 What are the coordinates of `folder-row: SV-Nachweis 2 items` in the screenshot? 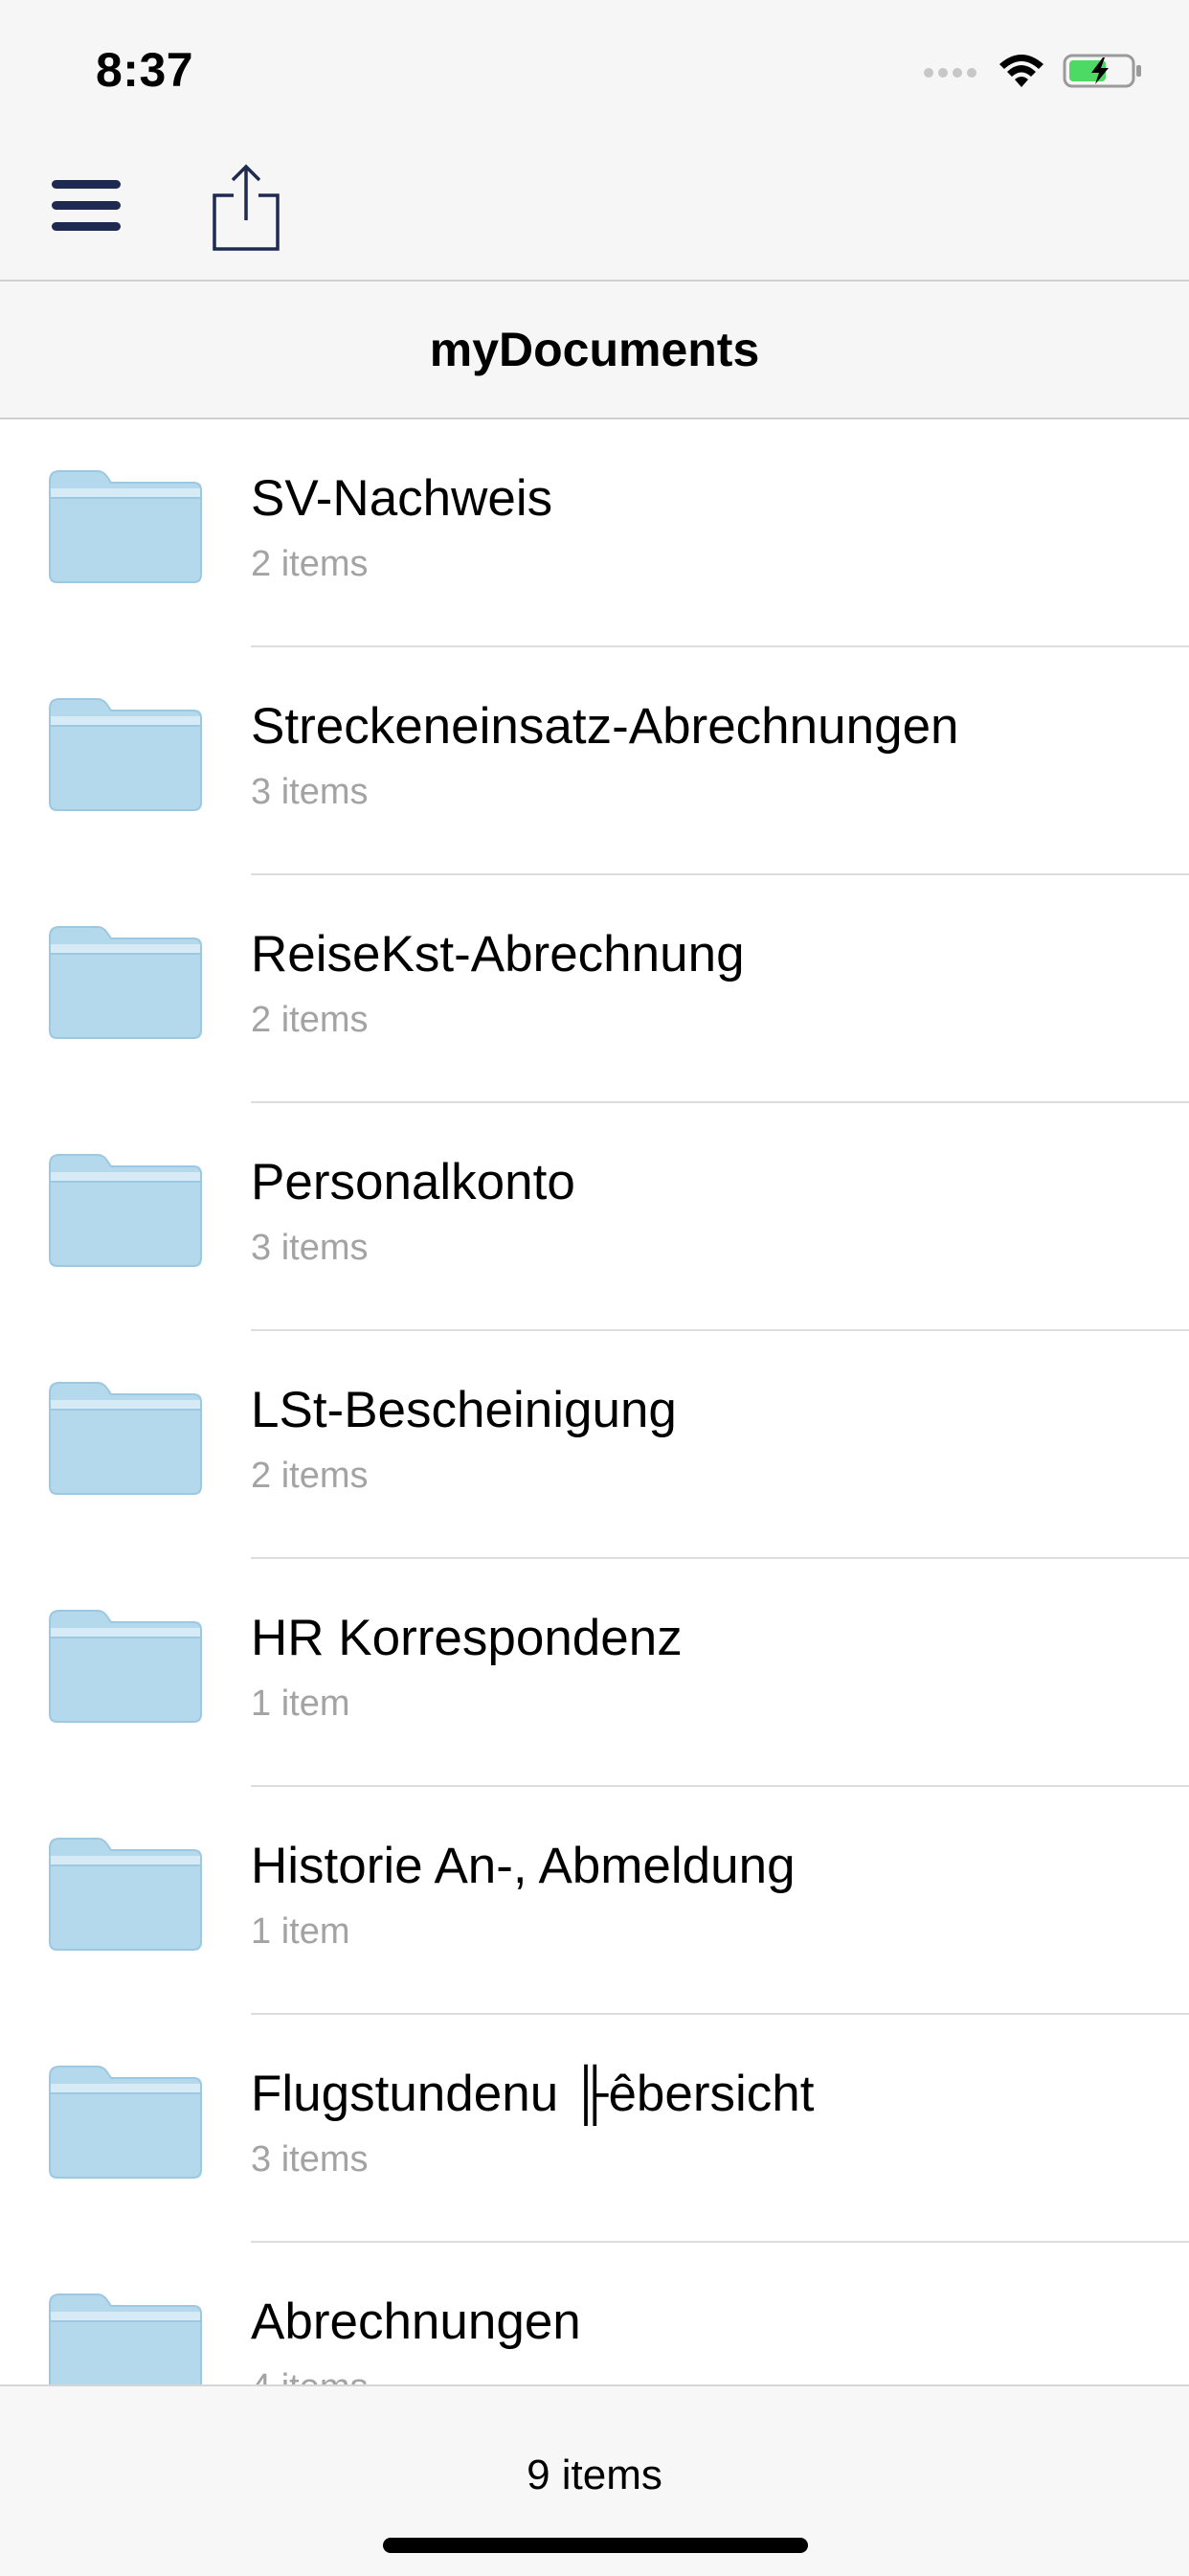 It's located at (594, 533).